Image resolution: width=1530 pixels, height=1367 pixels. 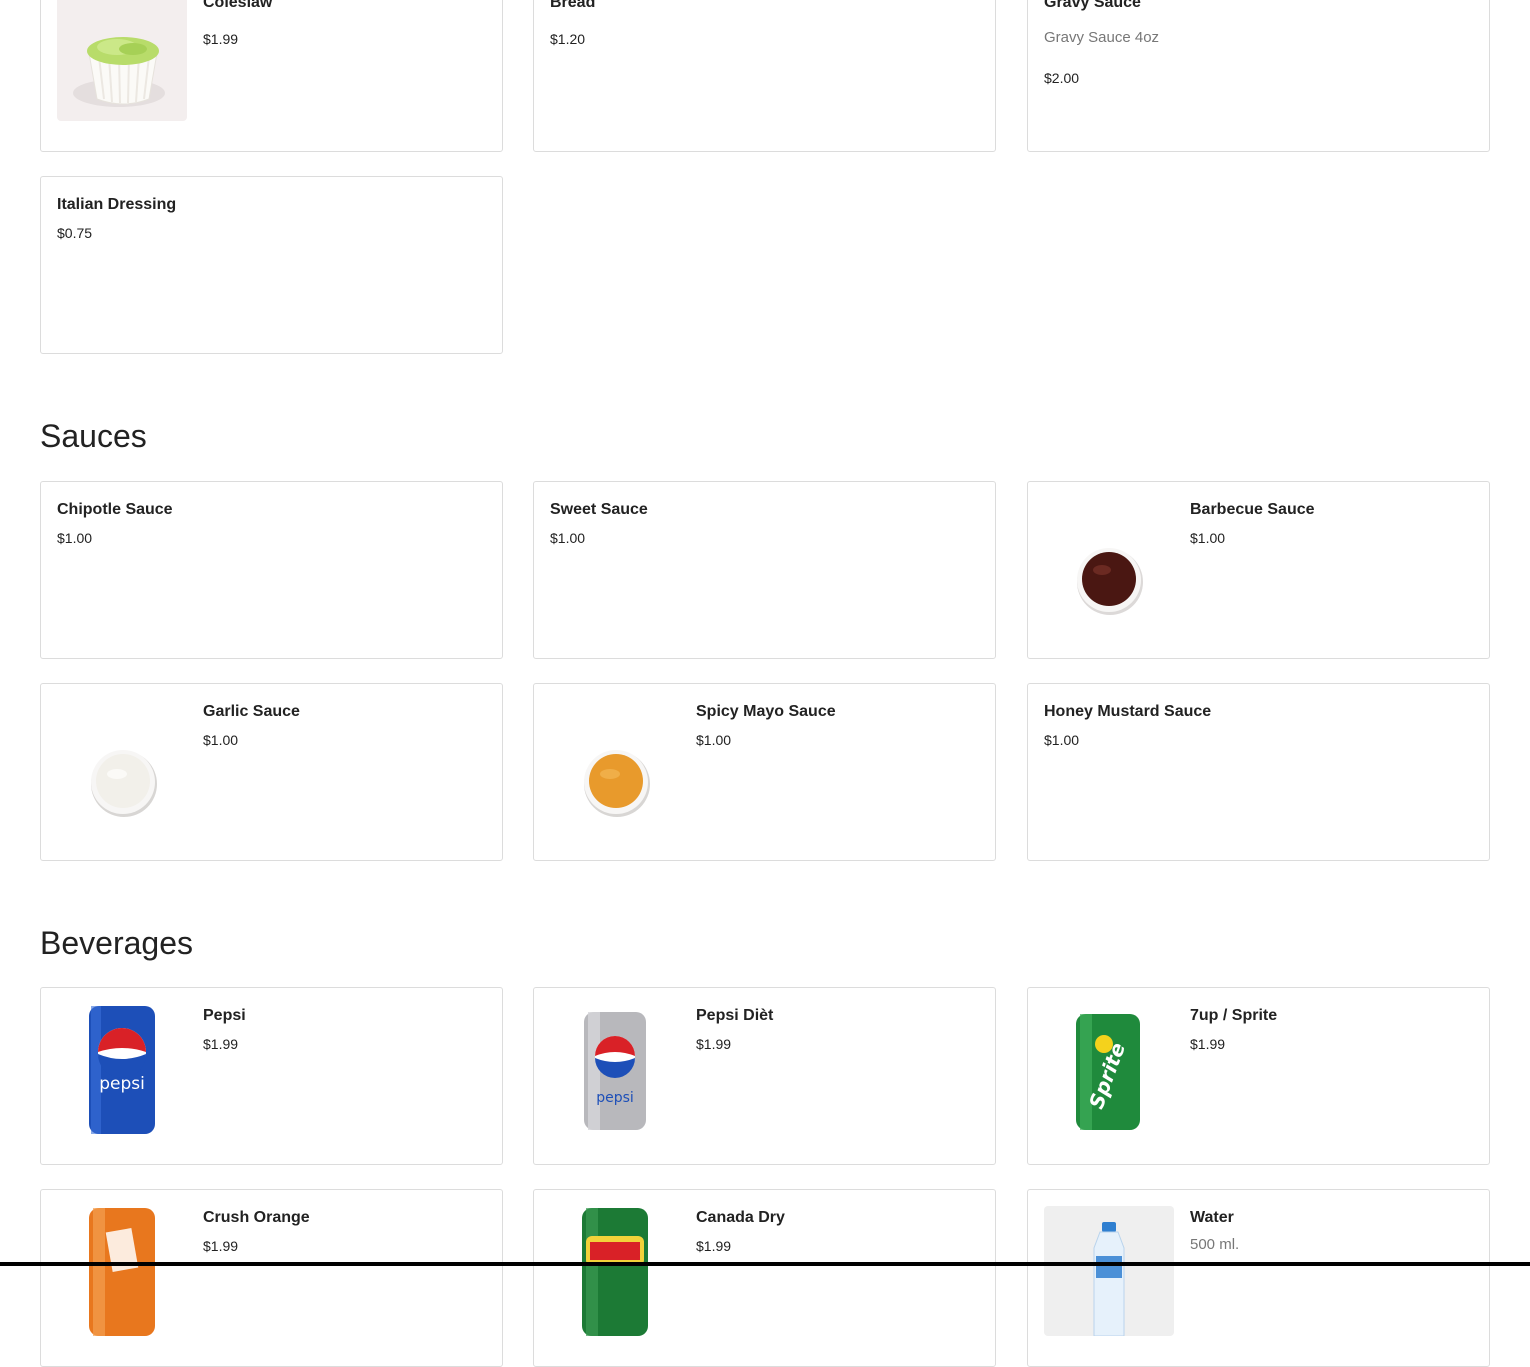 I want to click on garlic-sauce-image, so click(x=122, y=765).